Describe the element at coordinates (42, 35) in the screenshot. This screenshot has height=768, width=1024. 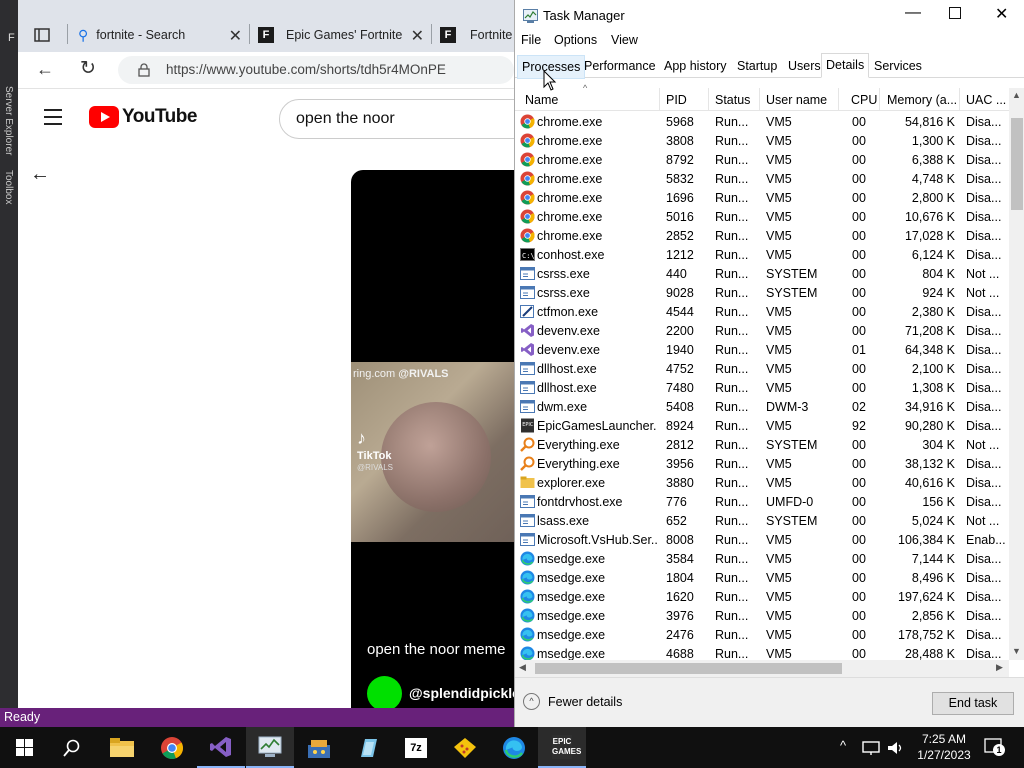
I see `tab-actions-button` at that location.